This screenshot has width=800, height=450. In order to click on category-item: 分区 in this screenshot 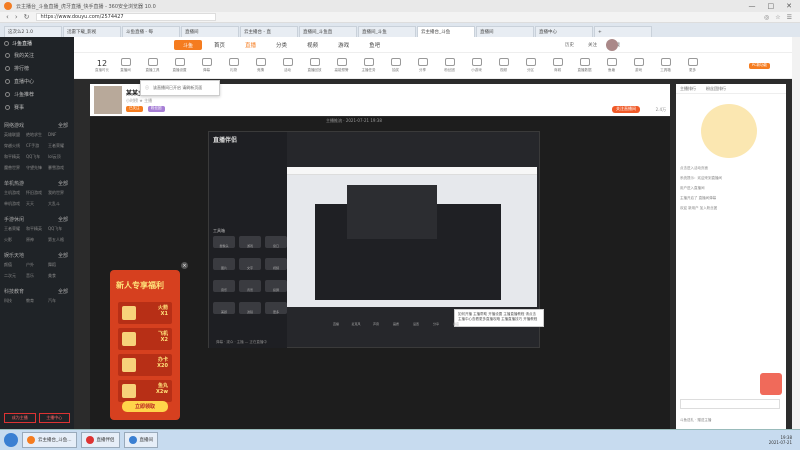, I will do `click(530, 65)`.